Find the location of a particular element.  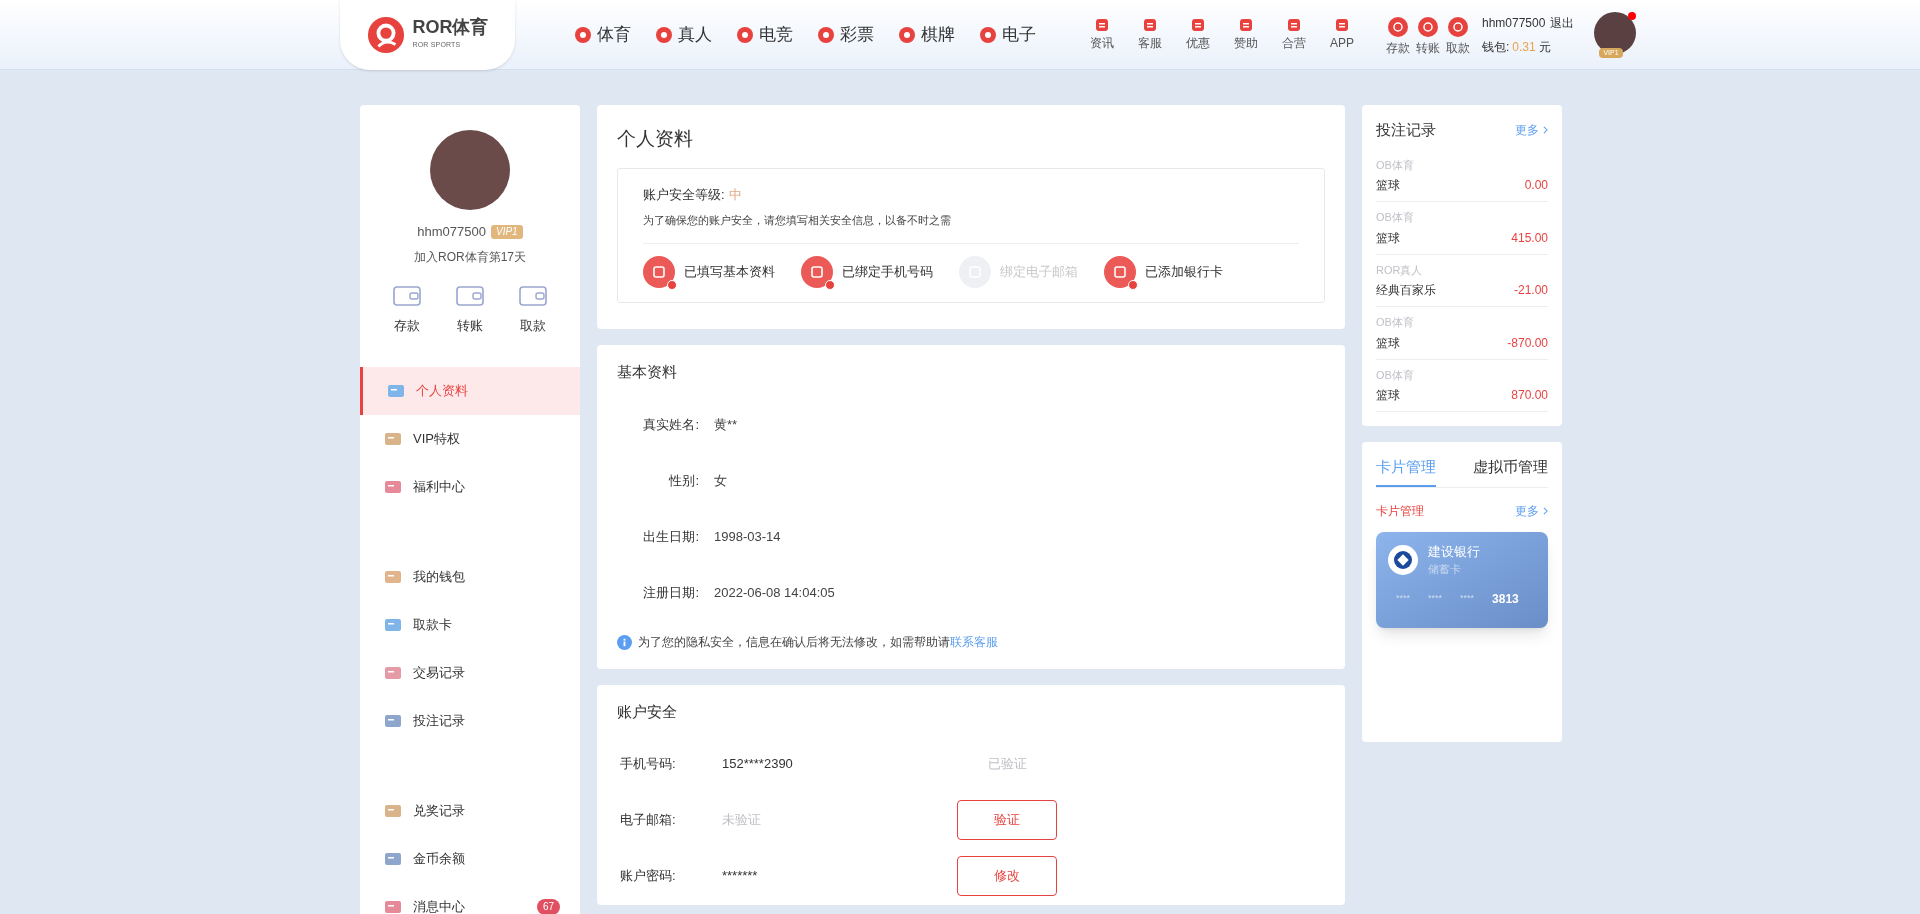

nav-link: 棋牌 is located at coordinates (927, 34).